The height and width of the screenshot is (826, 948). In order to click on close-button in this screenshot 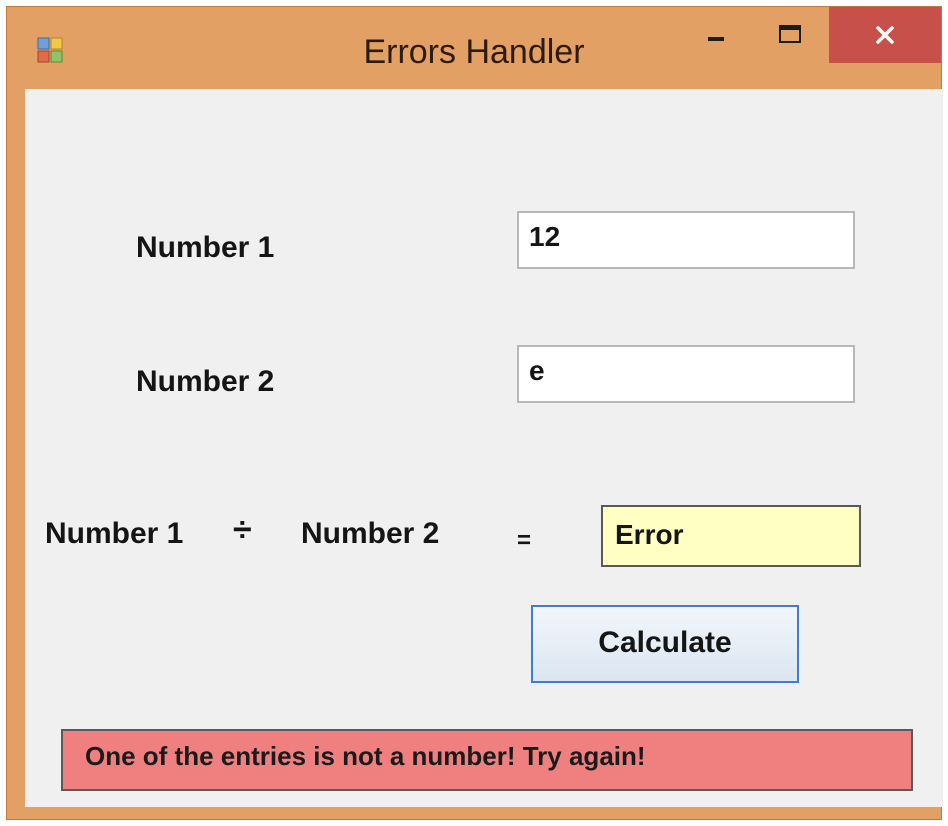, I will do `click(885, 35)`.